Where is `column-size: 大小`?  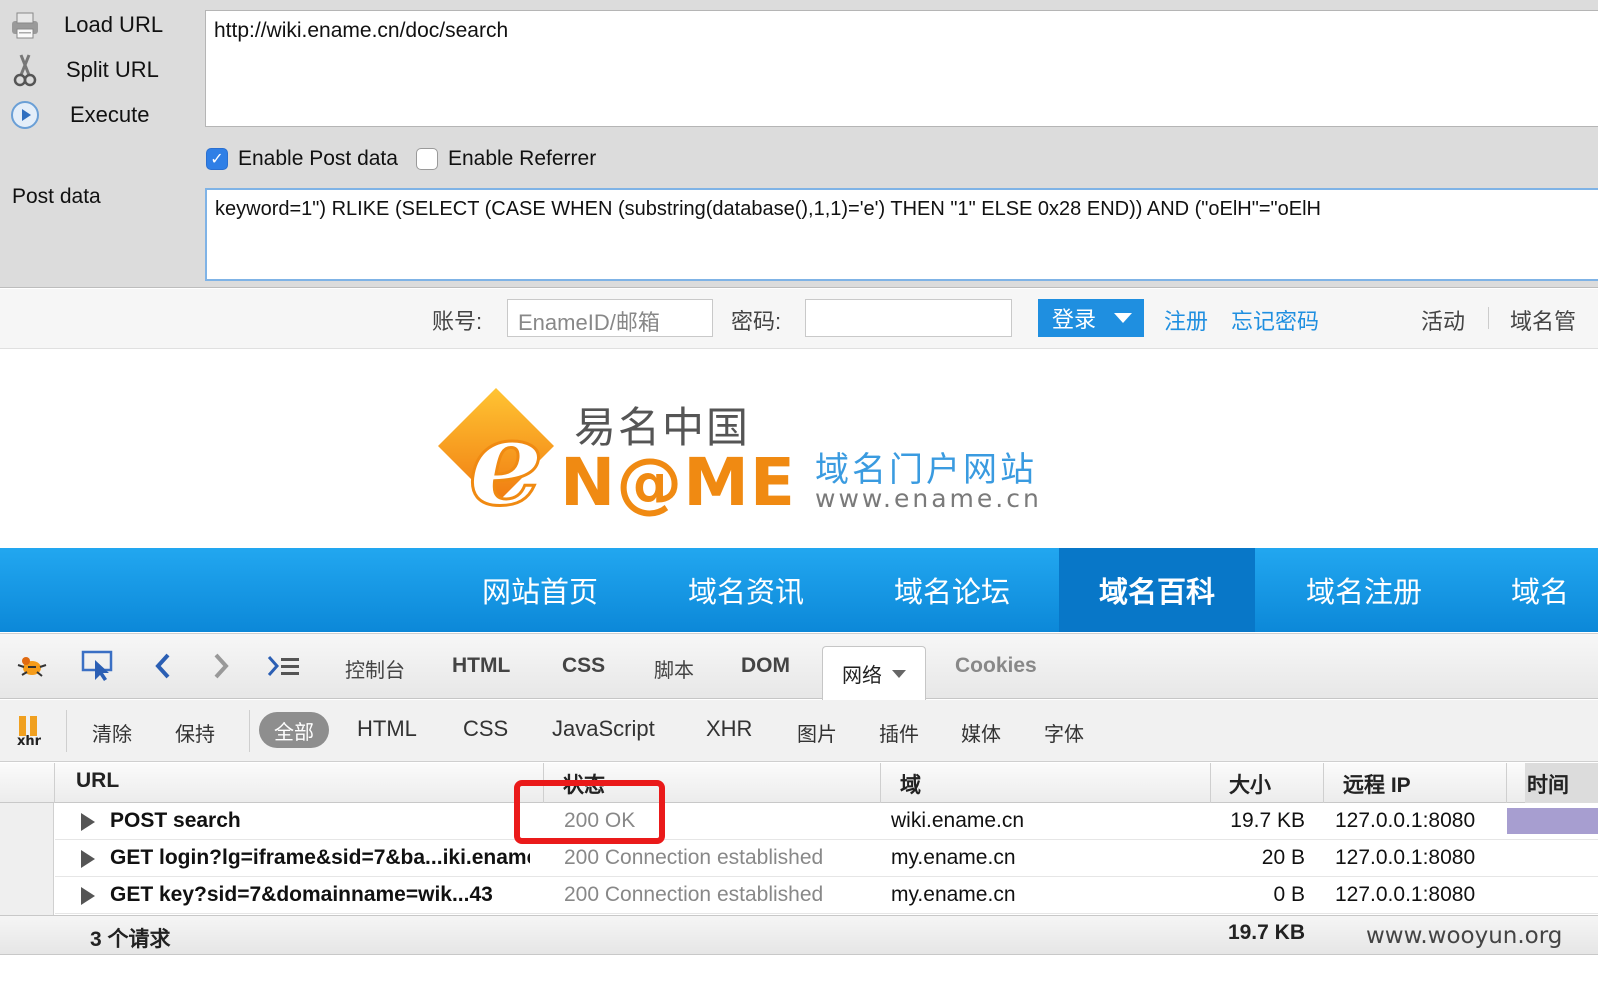
column-size: 大小 is located at coordinates (1250, 784).